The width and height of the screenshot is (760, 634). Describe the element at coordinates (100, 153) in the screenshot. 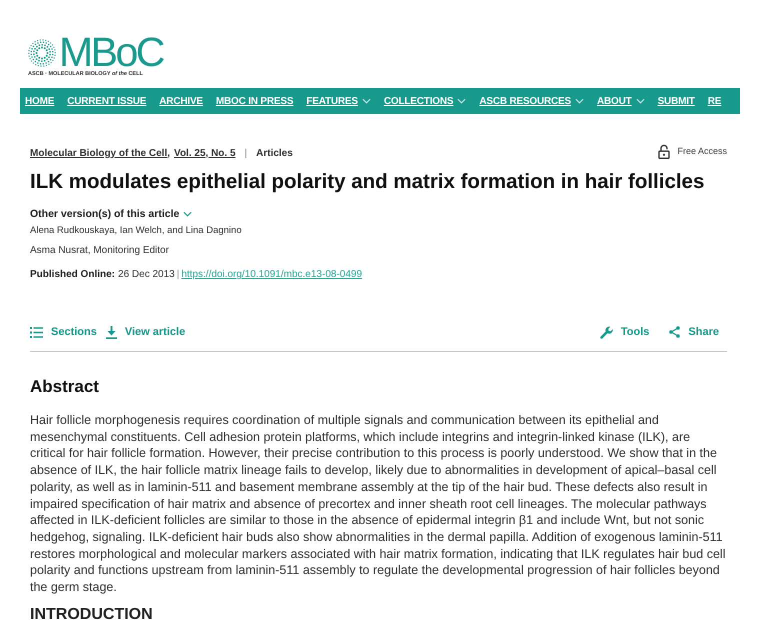

I see `journal-link: Molecular Biology of the Cell,` at that location.